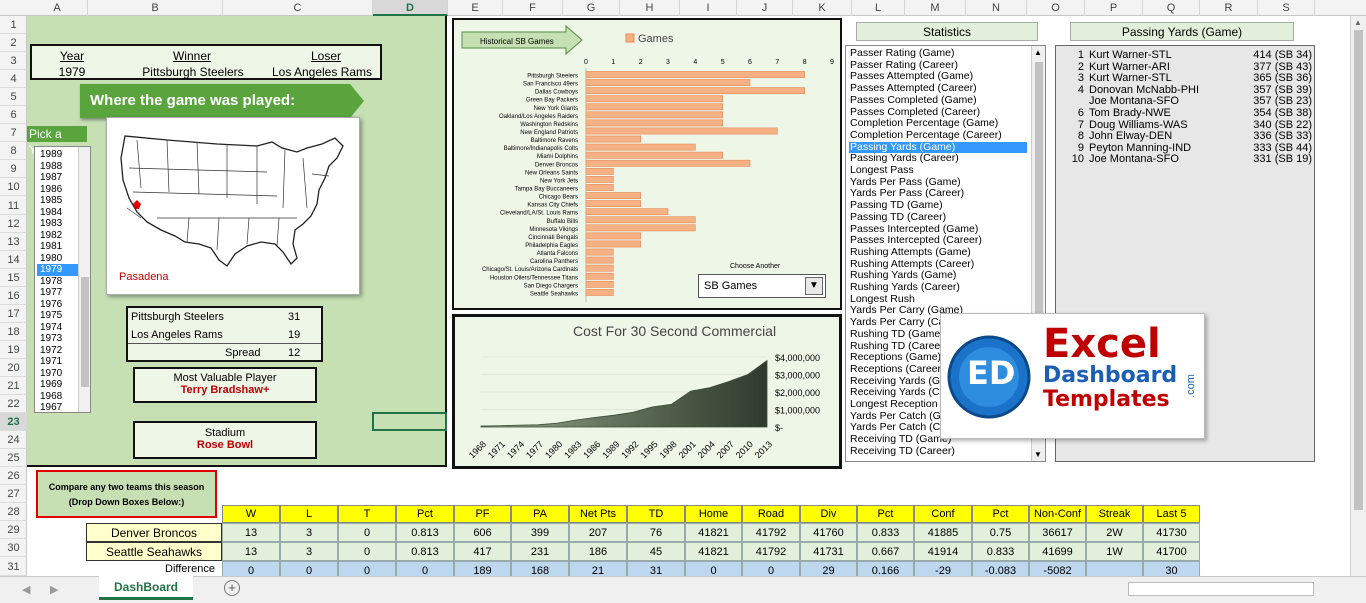 The width and height of the screenshot is (1366, 603). Describe the element at coordinates (938, 218) in the screenshot. I see `stat-option: Passing TD (Career)` at that location.